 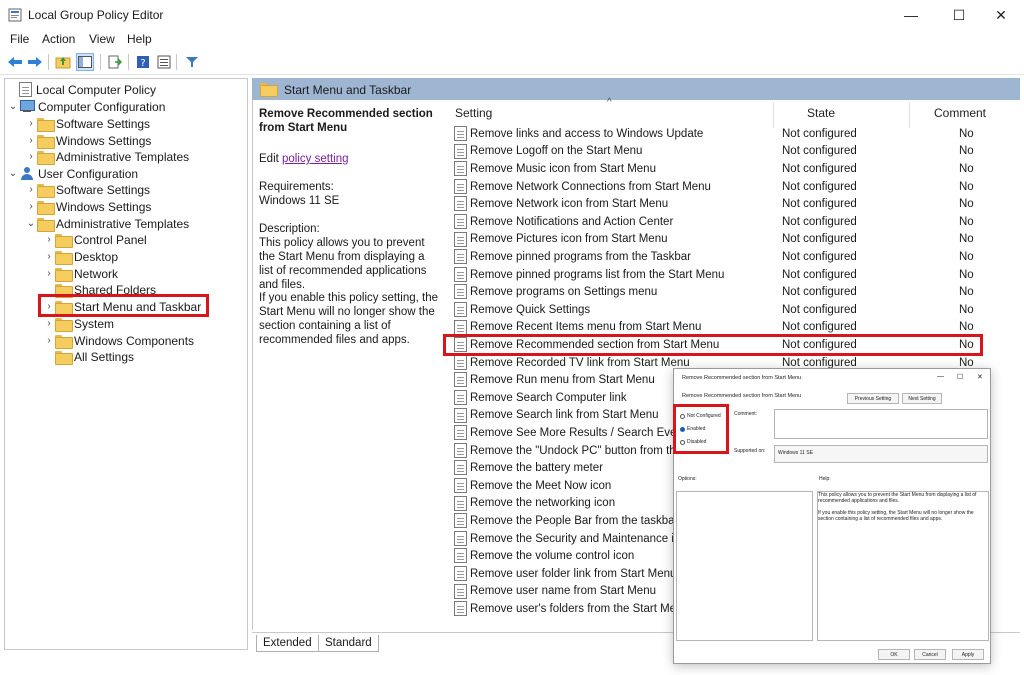 What do you see at coordinates (72, 173) in the screenshot?
I see `tree-item-user-configuration: ⌄ User Configuration` at bounding box center [72, 173].